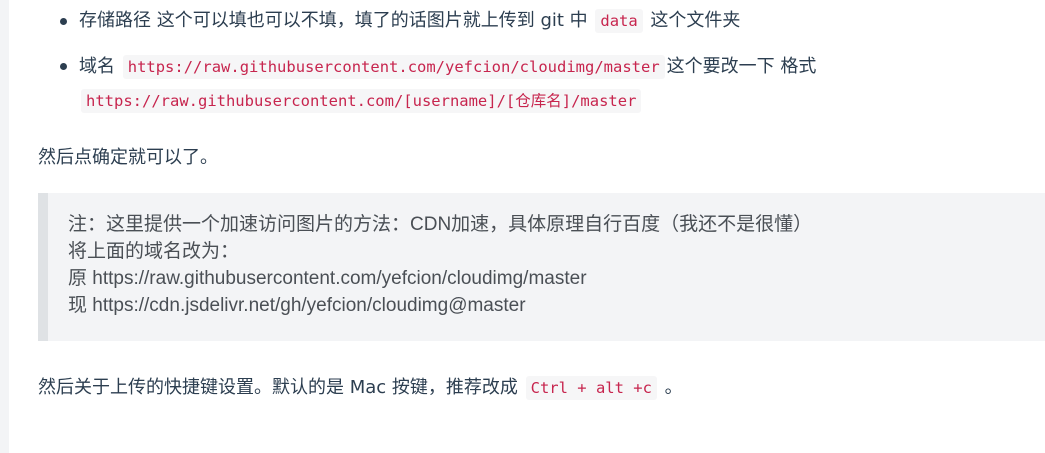 The width and height of the screenshot is (1045, 453). I want to click on inline-code-data: data, so click(619, 21).